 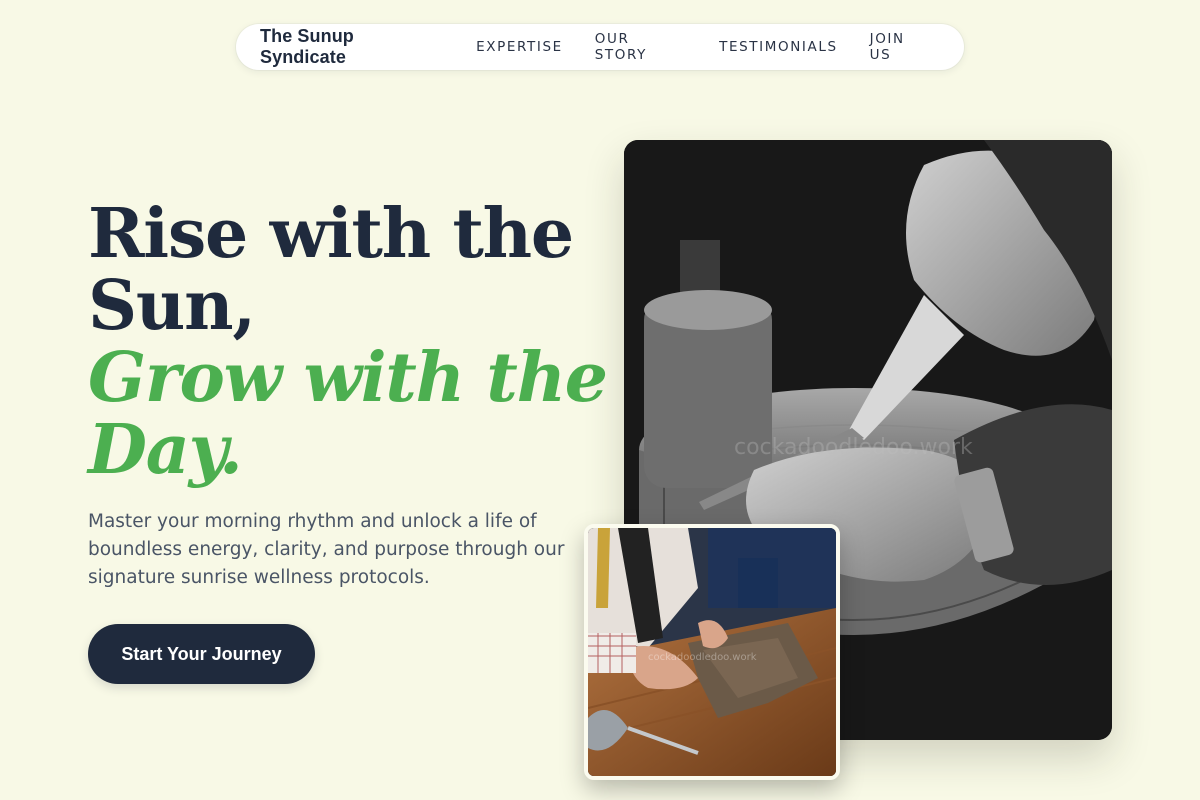 I want to click on headline-accent-line-1: Grow with the, so click(x=348, y=378).